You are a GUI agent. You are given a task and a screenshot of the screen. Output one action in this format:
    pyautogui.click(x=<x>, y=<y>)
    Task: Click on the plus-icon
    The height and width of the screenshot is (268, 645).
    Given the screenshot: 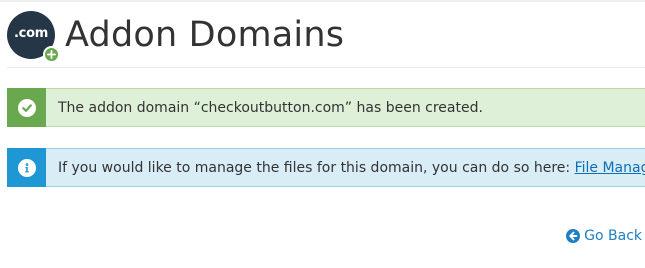 What is the action you would take?
    pyautogui.click(x=51, y=54)
    